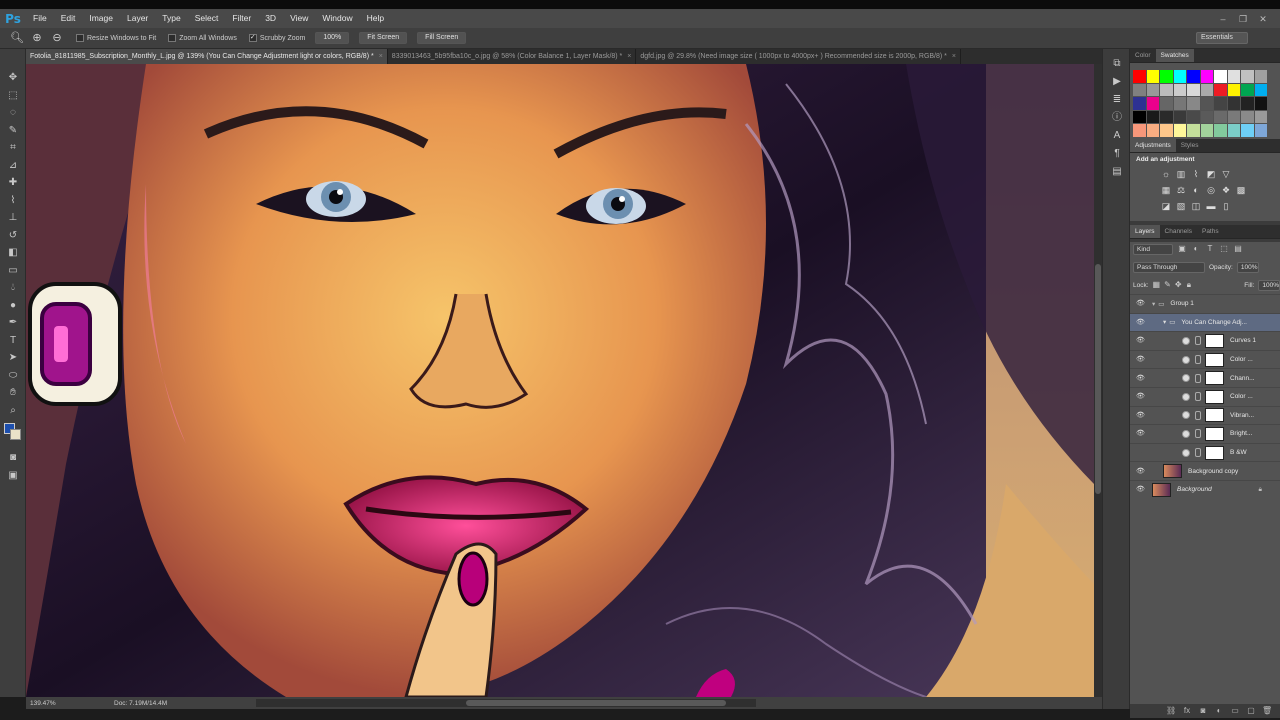 The width and height of the screenshot is (1280, 720). What do you see at coordinates (1187, 711) in the screenshot?
I see `fx-icon: fx` at bounding box center [1187, 711].